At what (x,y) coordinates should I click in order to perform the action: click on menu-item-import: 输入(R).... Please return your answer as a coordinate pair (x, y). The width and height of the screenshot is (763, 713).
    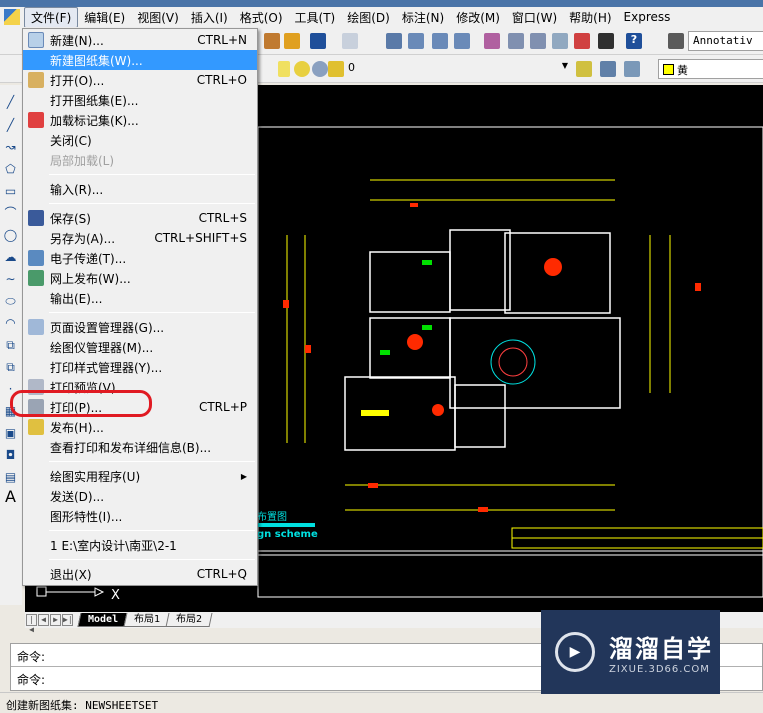
    Looking at the image, I should click on (140, 189).